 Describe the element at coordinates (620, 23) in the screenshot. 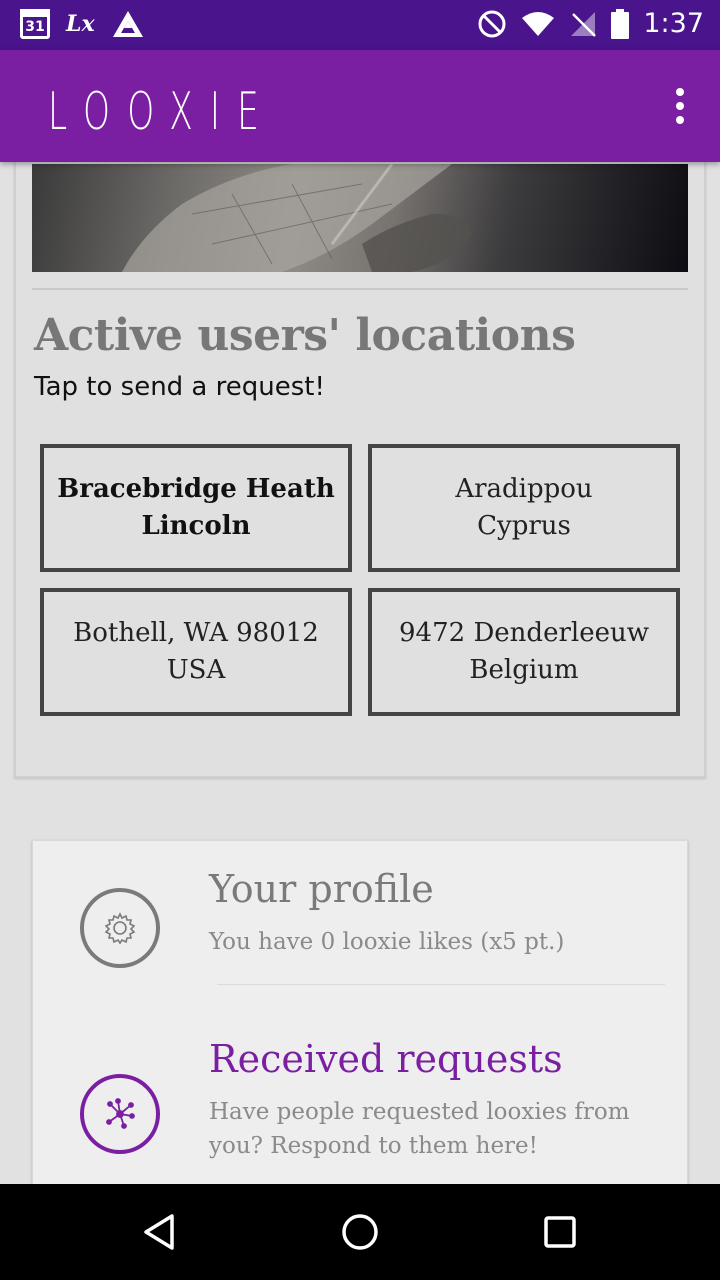

I see `battery-icon` at that location.